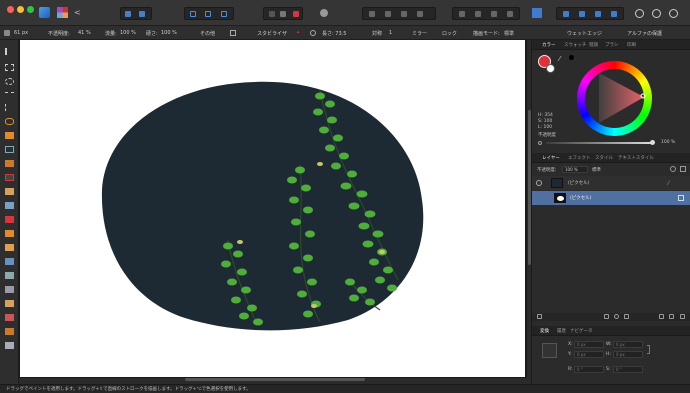  Describe the element at coordinates (593, 45) in the screenshot. I see `tab-gradient: 階調` at that location.